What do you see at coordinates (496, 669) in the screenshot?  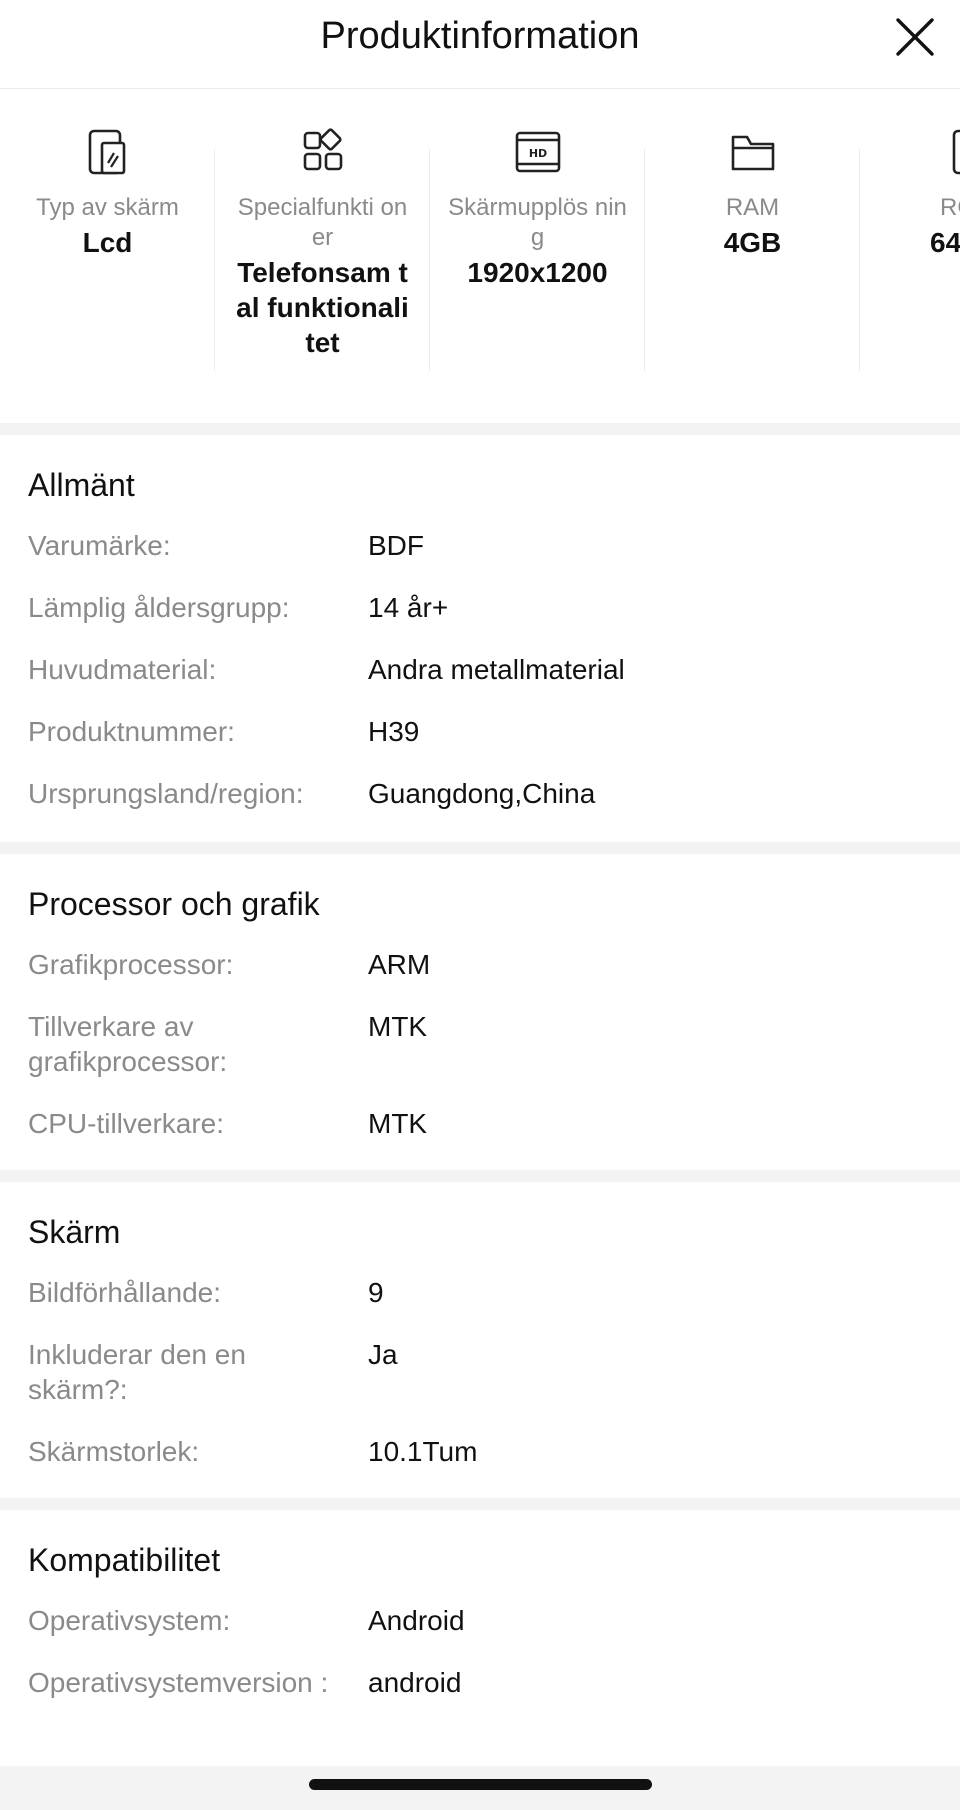 I see `spec-value: Andra metallmaterial` at bounding box center [496, 669].